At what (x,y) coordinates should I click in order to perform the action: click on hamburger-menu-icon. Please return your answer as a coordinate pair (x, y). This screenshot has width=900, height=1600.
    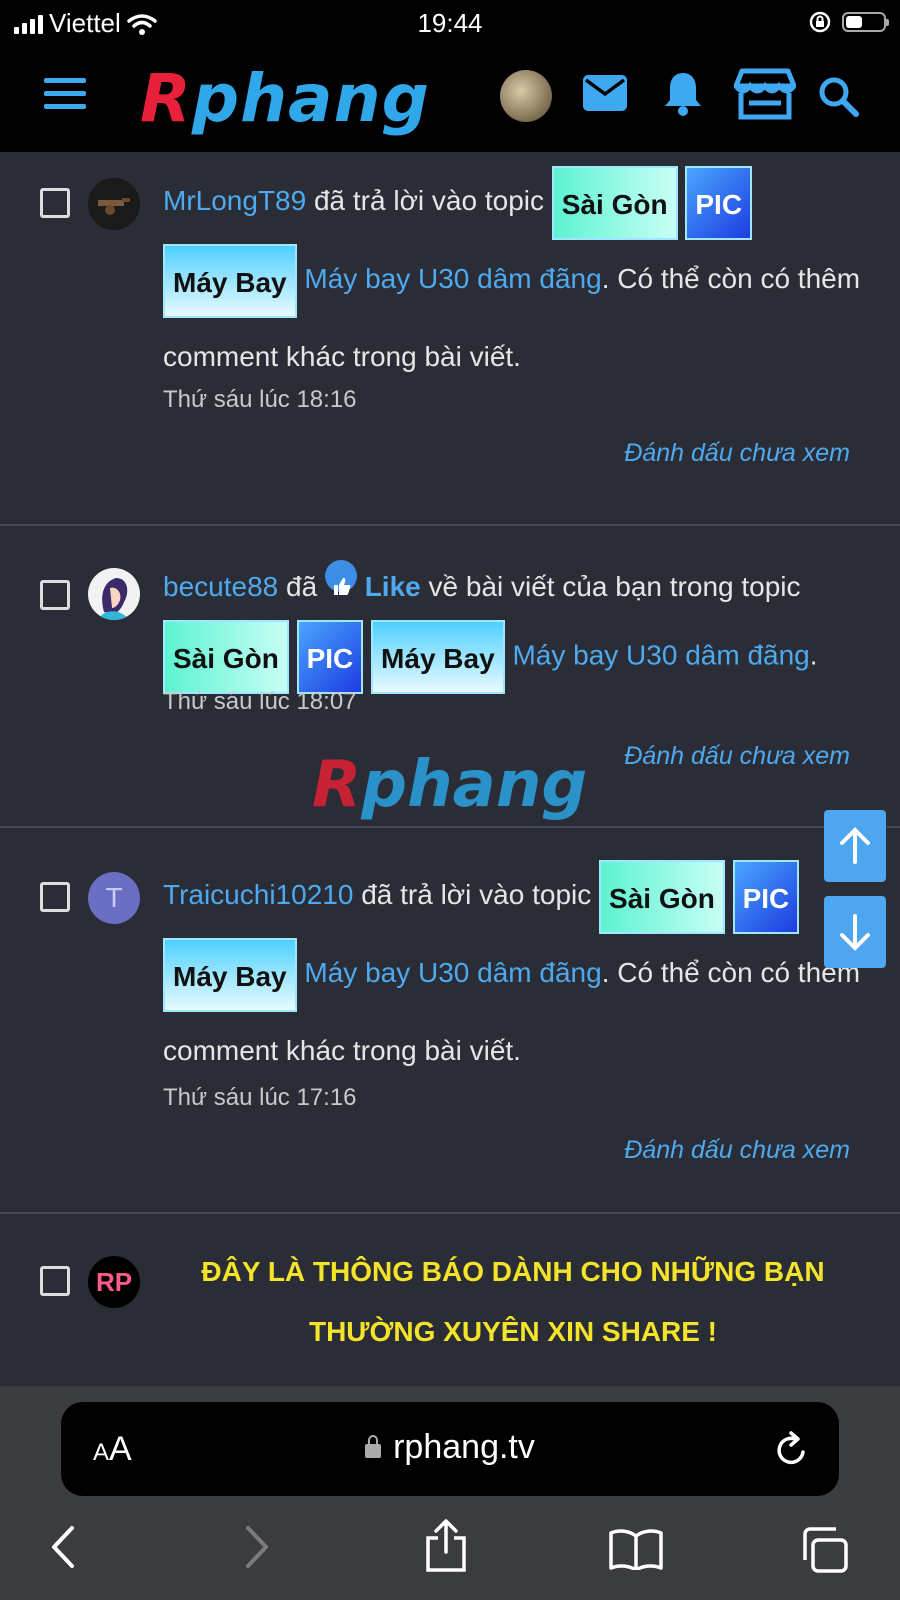
    Looking at the image, I should click on (65, 96).